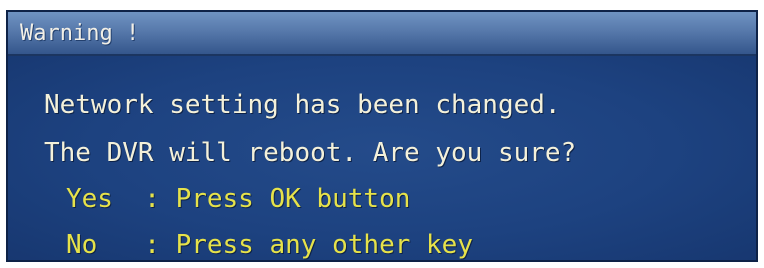 The height and width of the screenshot is (268, 764). I want to click on message-line-reboot-confirm: The DVR will reboot. Are you sure?, so click(310, 153).